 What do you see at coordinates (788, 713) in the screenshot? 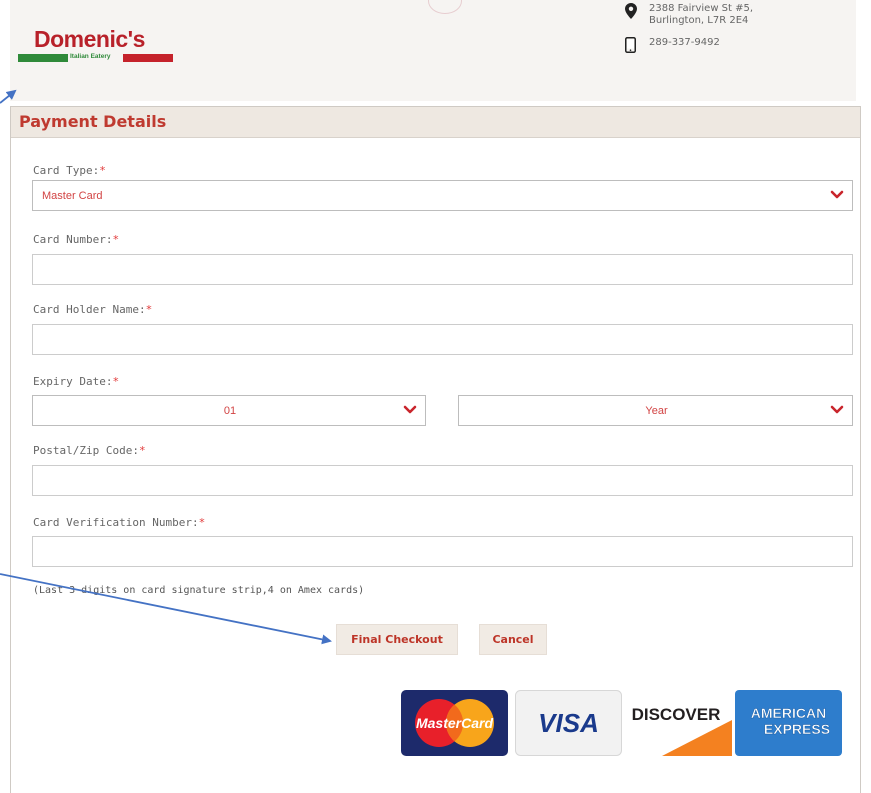
I see `amex-line-1: AMERICAN` at bounding box center [788, 713].